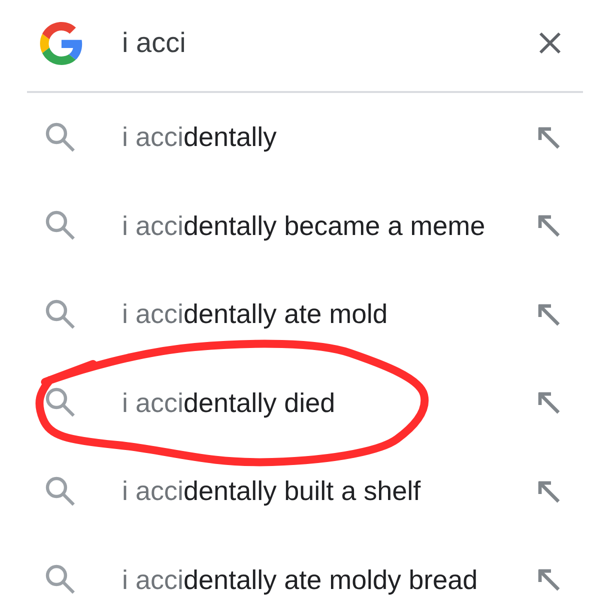  I want to click on close-icon, so click(550, 43).